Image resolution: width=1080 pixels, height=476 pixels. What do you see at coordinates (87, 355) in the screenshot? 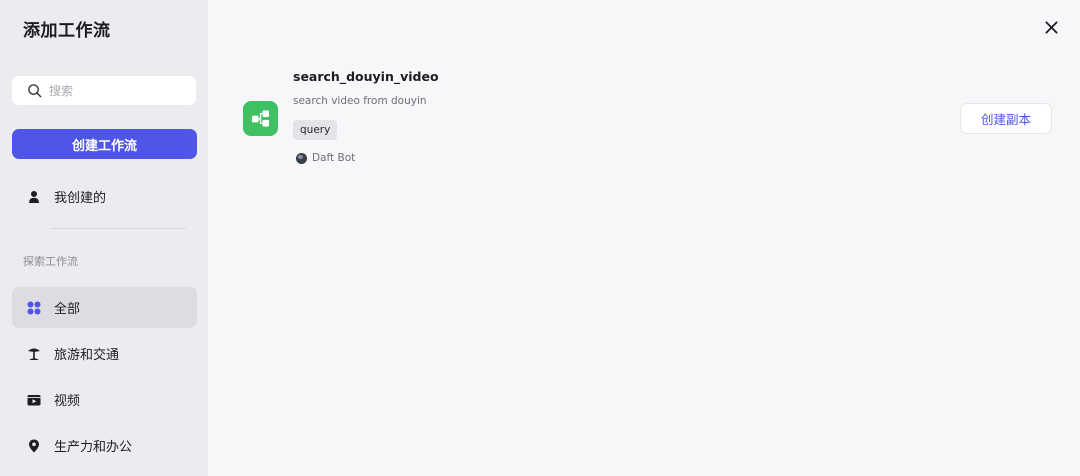
I see `sidebar-item-label: 旅游和交通` at bounding box center [87, 355].